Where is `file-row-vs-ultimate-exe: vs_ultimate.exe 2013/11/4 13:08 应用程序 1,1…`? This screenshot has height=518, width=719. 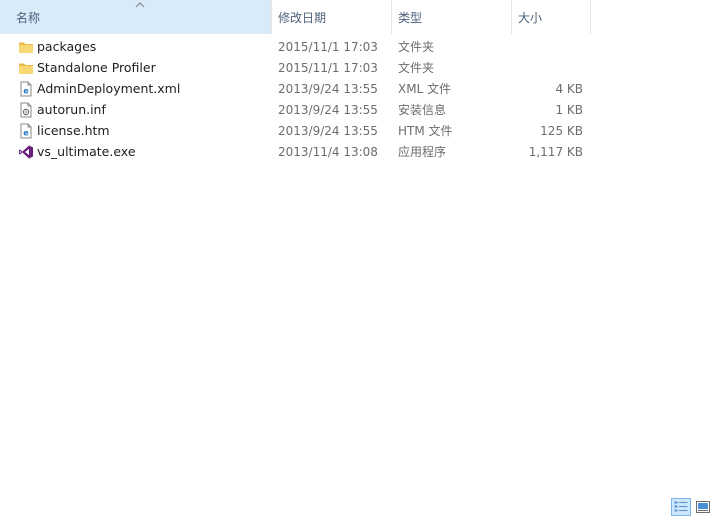
file-row-vs-ultimate-exe: vs_ultimate.exe 2013/11/4 13:08 应用程序 1,1… is located at coordinates (295, 151).